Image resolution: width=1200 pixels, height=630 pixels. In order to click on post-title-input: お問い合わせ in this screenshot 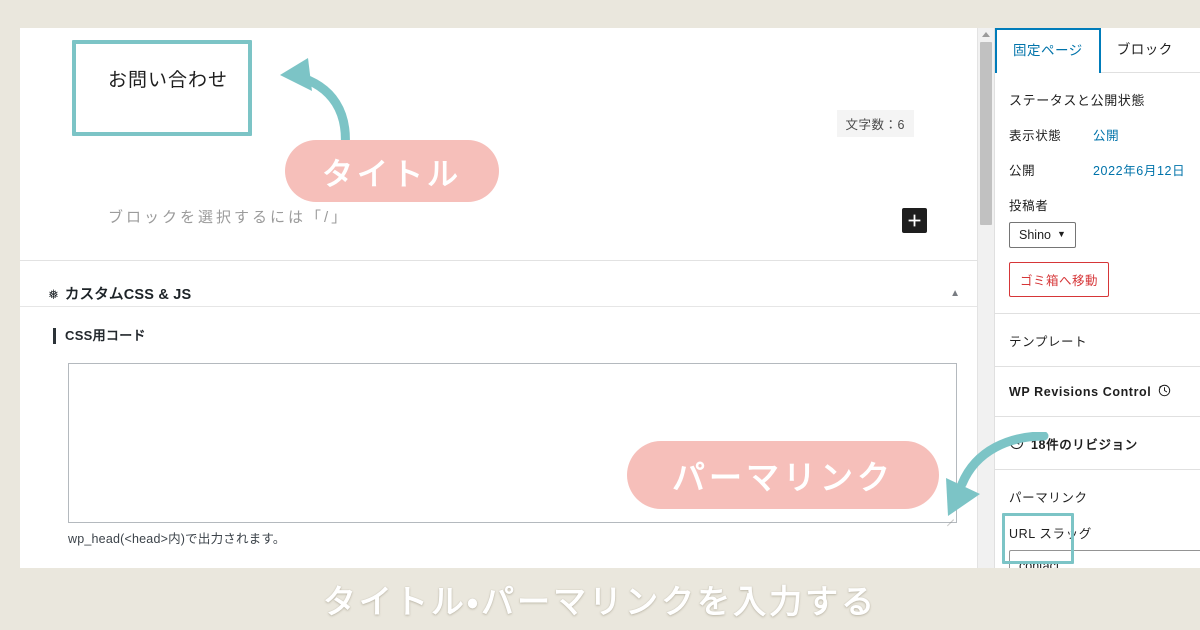, I will do `click(518, 81)`.